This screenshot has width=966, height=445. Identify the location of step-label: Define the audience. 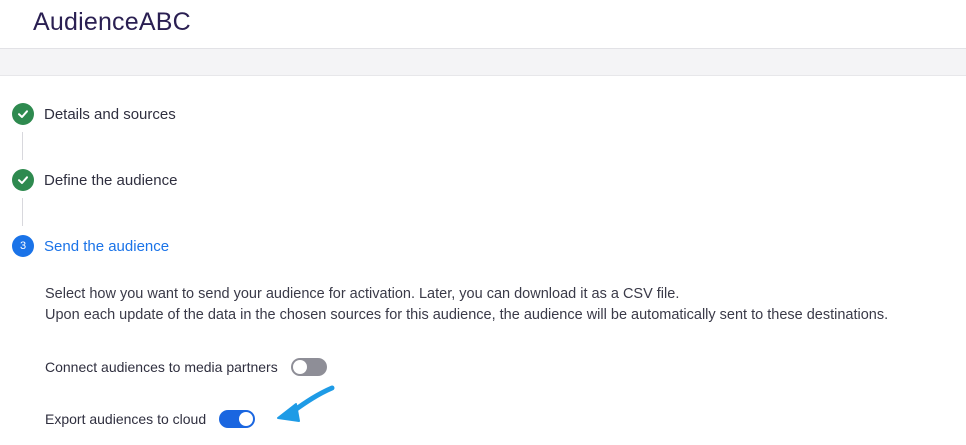
(111, 180).